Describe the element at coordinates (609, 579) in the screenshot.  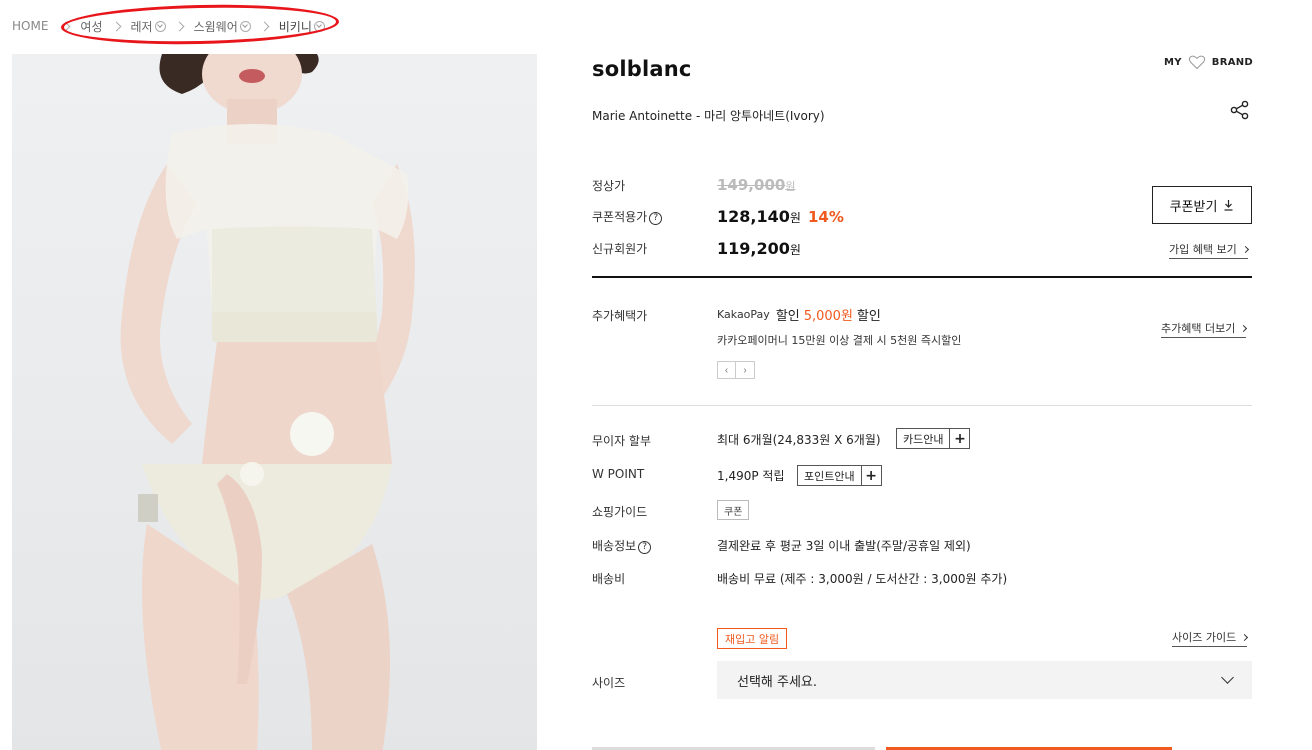
I see `shipping-fee-label: 배송비` at that location.